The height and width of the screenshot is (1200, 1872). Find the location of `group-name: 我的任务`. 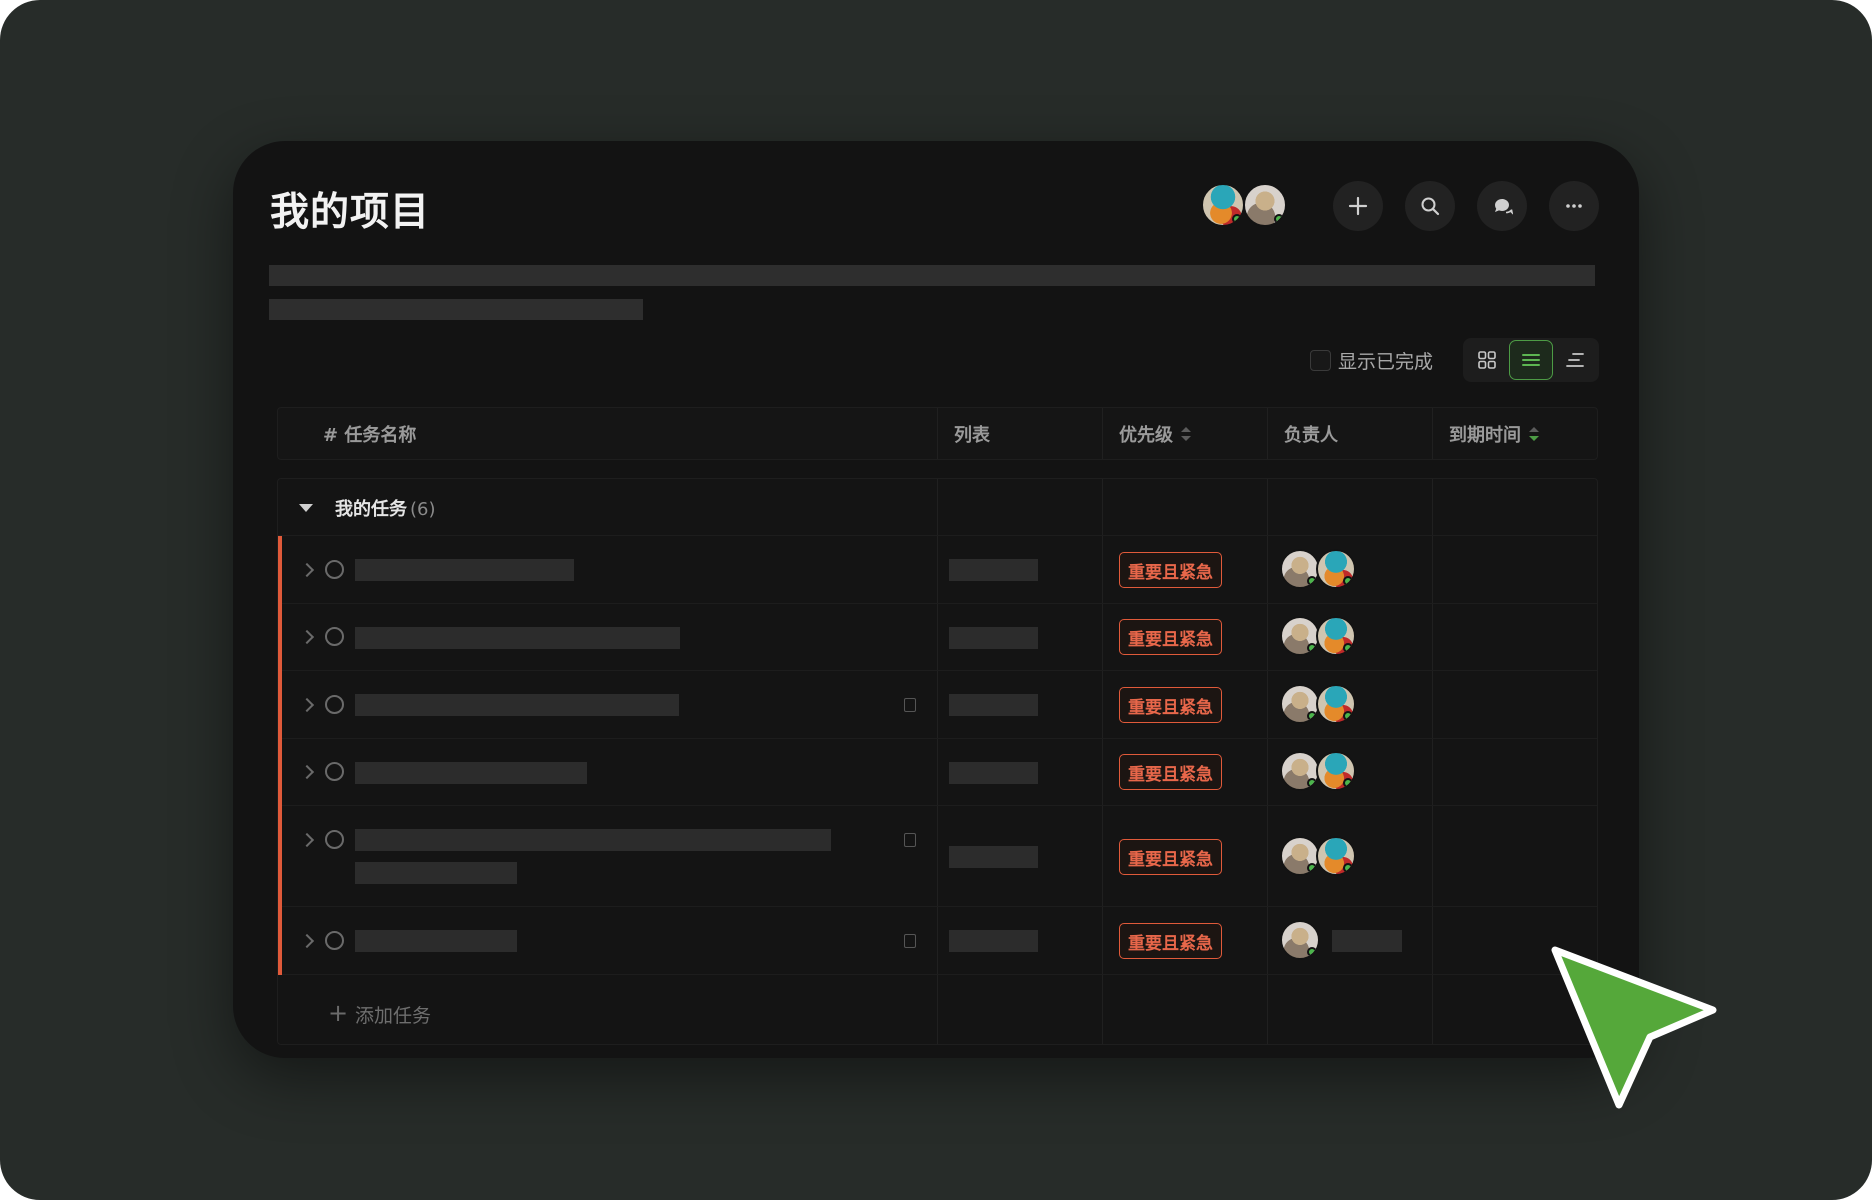

group-name: 我的任务 is located at coordinates (371, 509).